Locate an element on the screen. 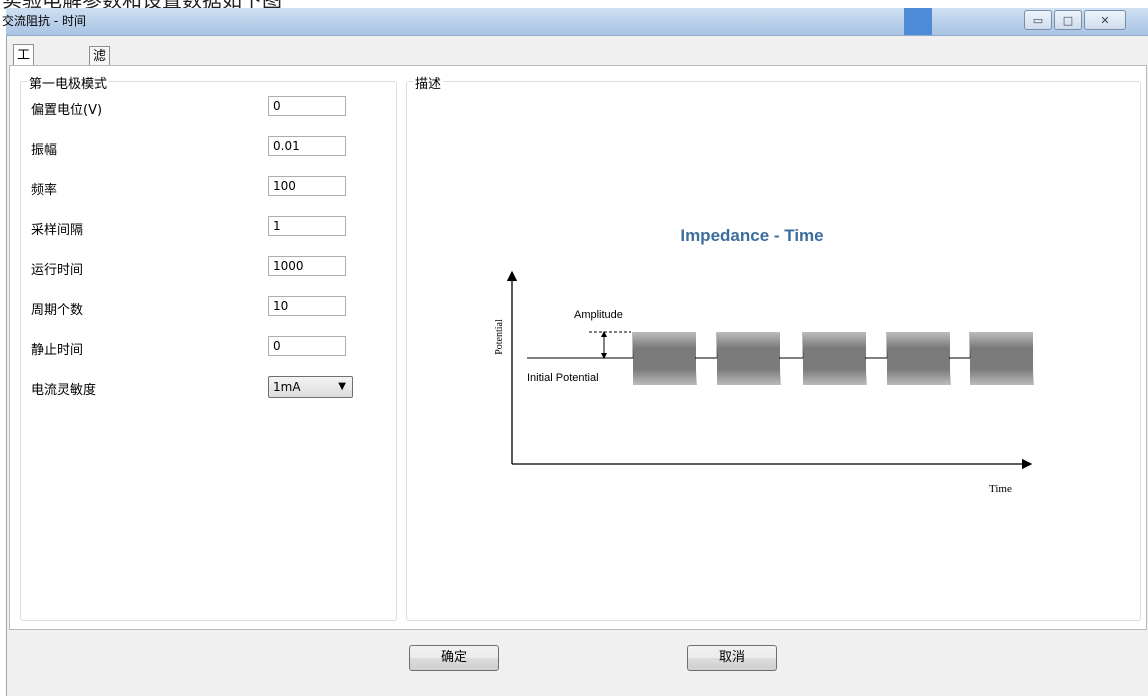 Image resolution: width=1148 pixels, height=696 pixels. frequency-input is located at coordinates (307, 186).